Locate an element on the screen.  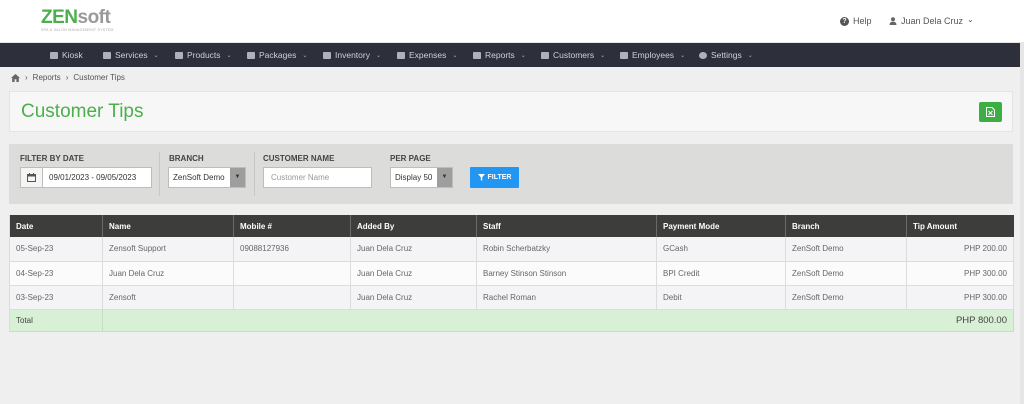
file-excel-icon is located at coordinates (990, 112).